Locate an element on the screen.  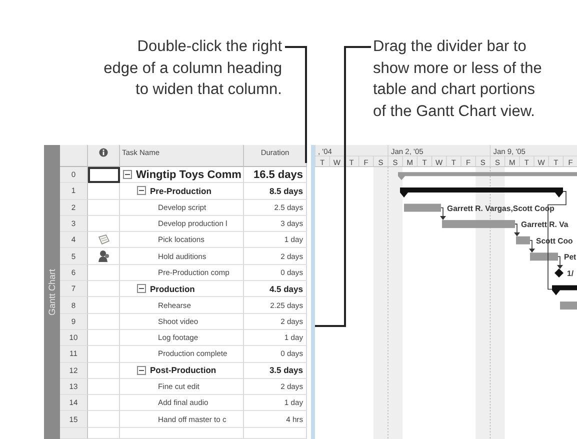
task-name: Post-Production is located at coordinates (183, 370).